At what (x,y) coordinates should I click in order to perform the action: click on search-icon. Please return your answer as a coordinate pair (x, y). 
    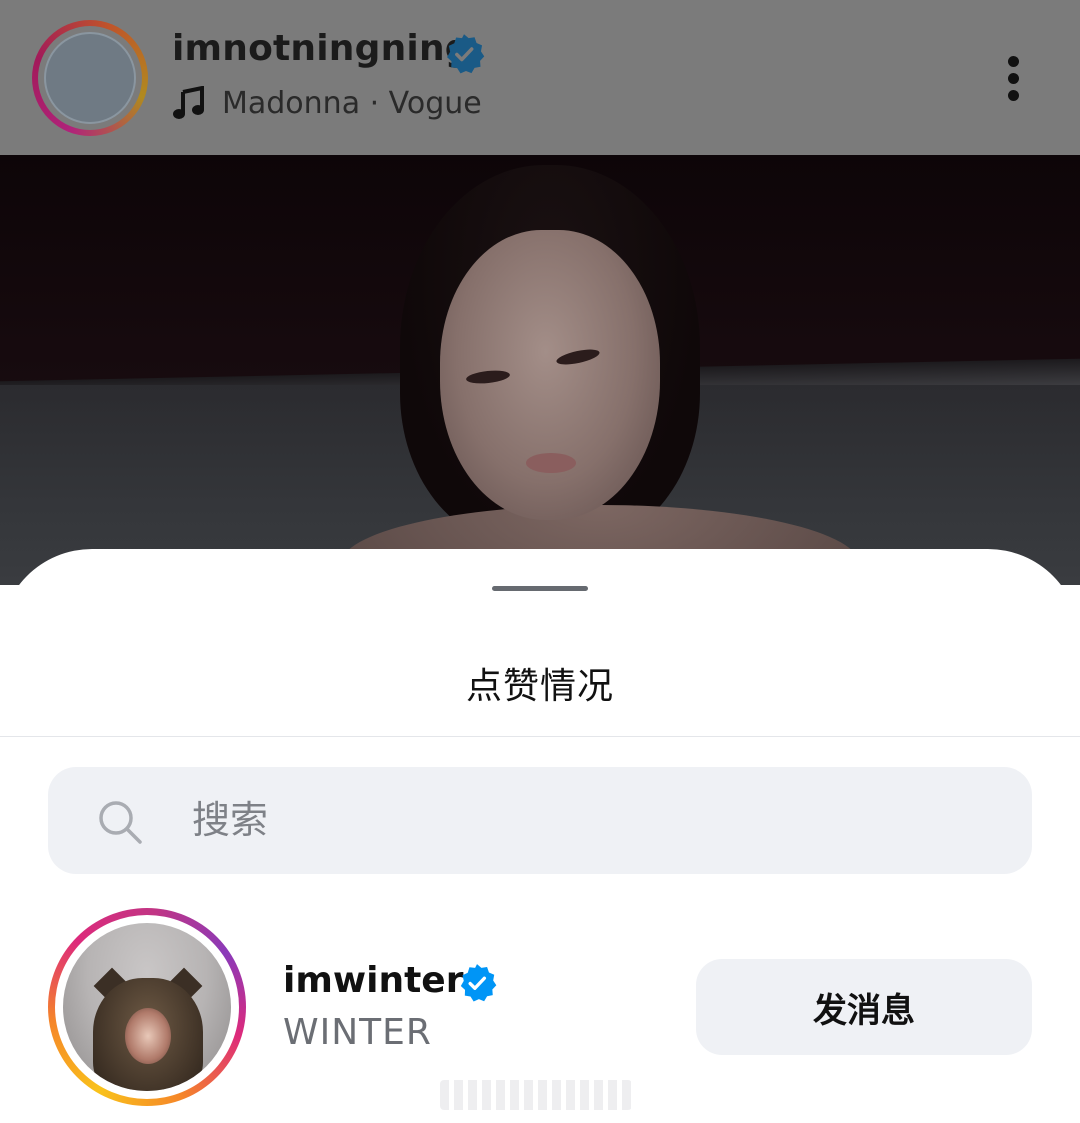
    Looking at the image, I should click on (120, 822).